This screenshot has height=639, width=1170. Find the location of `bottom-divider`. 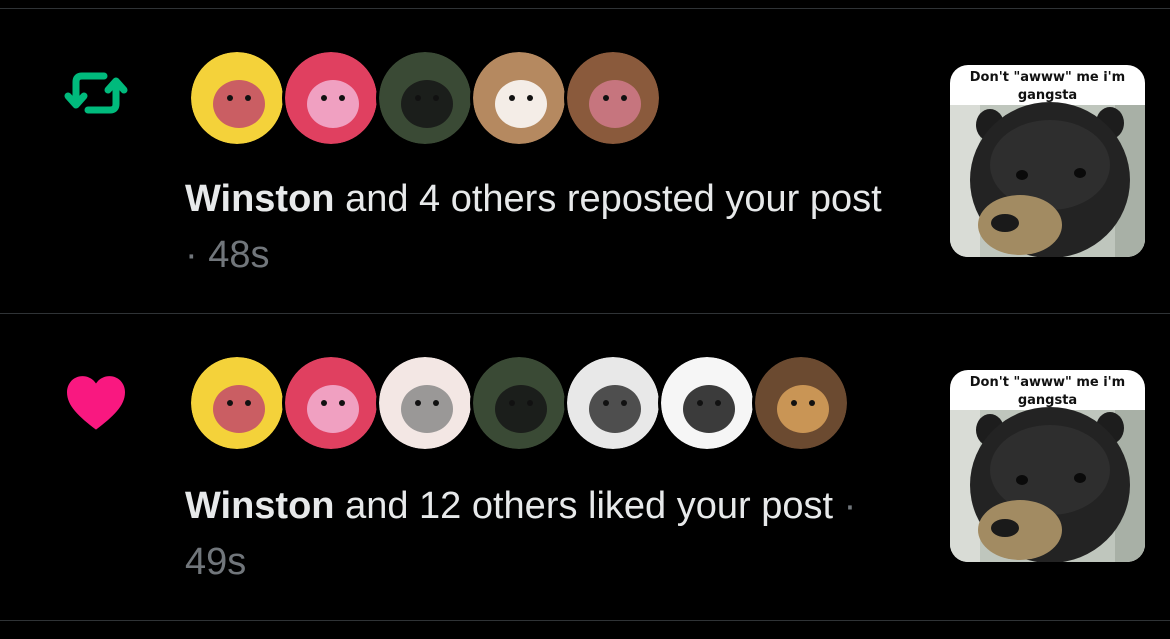

bottom-divider is located at coordinates (585, 620).